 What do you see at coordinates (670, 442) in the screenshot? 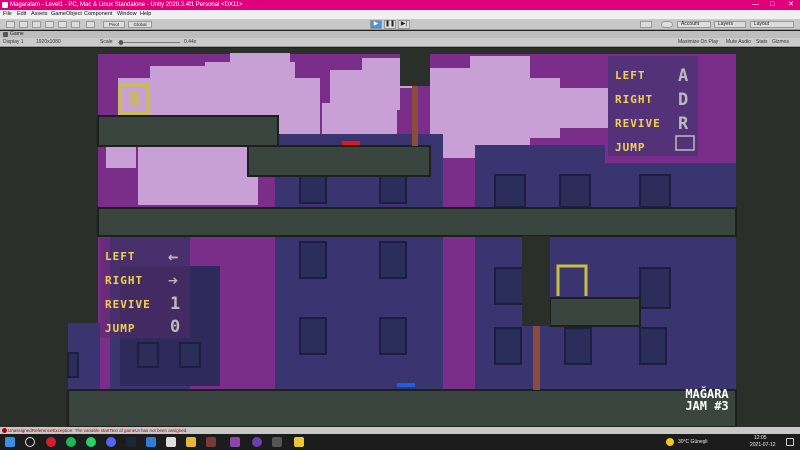
I see `weather-icon` at bounding box center [670, 442].